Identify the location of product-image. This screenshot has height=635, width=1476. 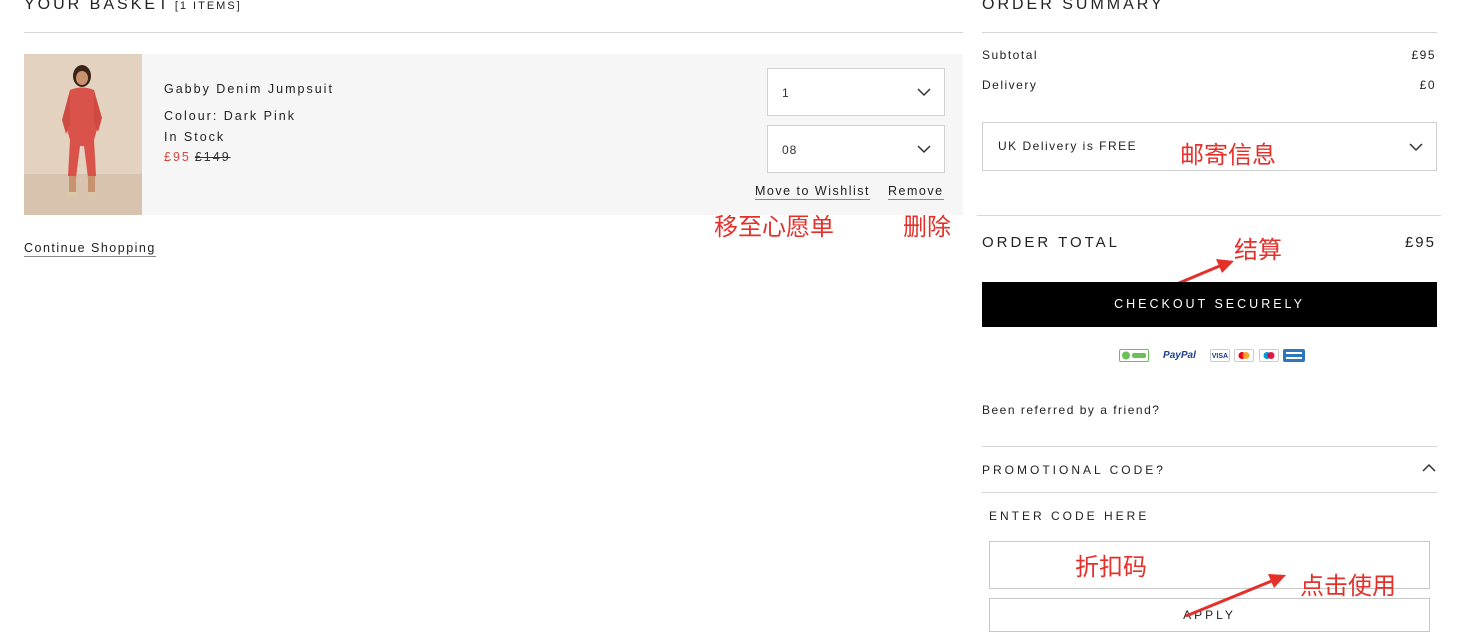
(83, 134).